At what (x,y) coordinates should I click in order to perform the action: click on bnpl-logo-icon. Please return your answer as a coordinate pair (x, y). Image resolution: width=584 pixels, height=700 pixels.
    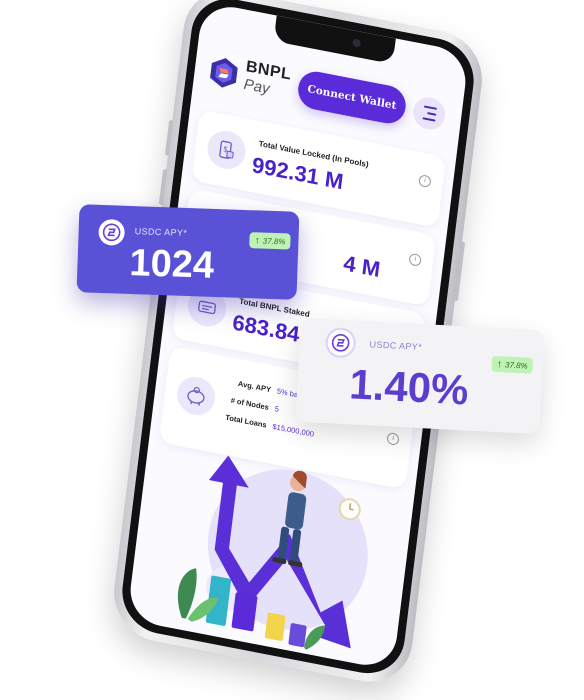
    Looking at the image, I should click on (224, 73).